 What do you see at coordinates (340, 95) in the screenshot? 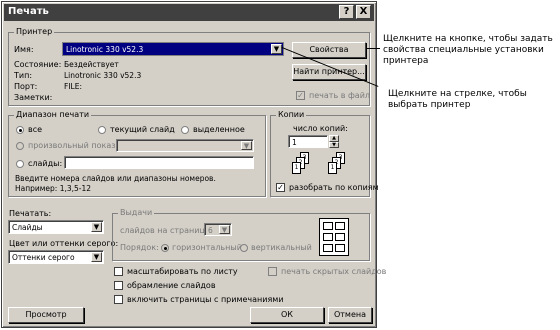
I see `print-to-file-label: печать в файл` at bounding box center [340, 95].